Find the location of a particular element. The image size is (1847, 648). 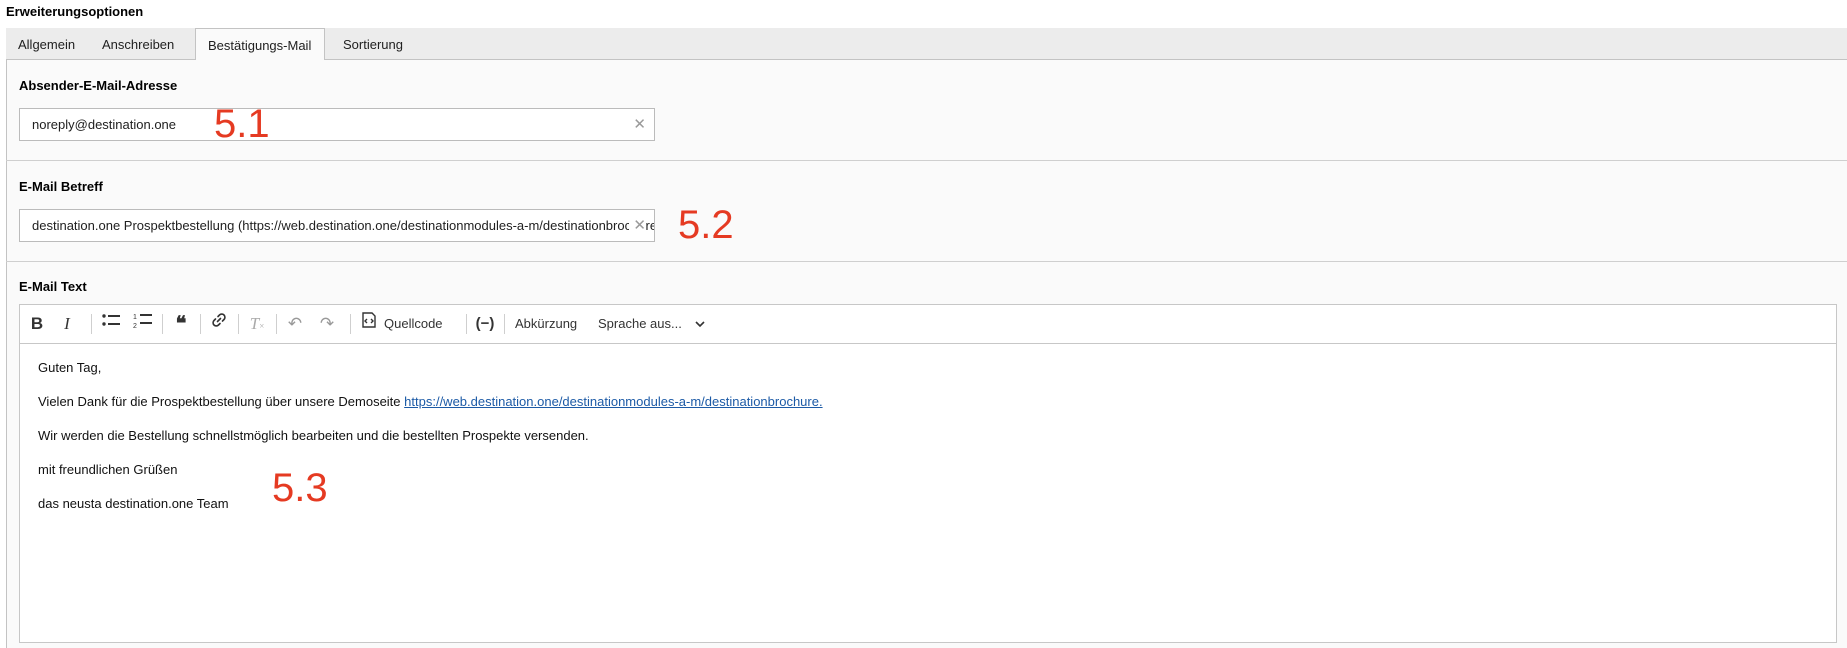

bold-icon: B is located at coordinates (37, 324).